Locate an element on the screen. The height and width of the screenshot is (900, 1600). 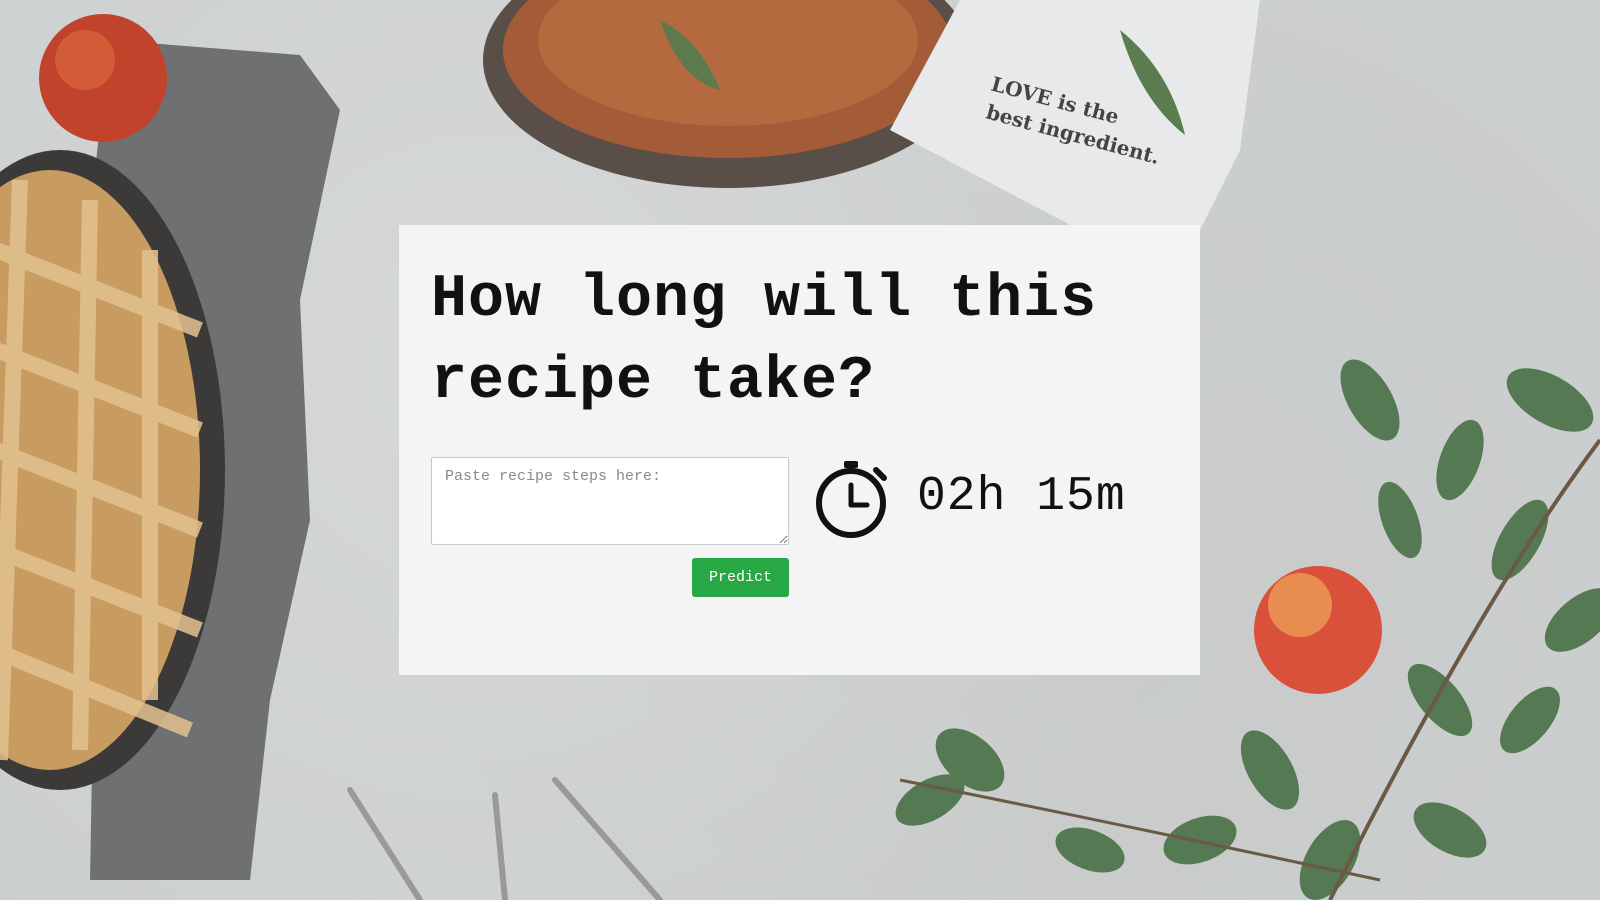
predict-button: Predict is located at coordinates (740, 577).